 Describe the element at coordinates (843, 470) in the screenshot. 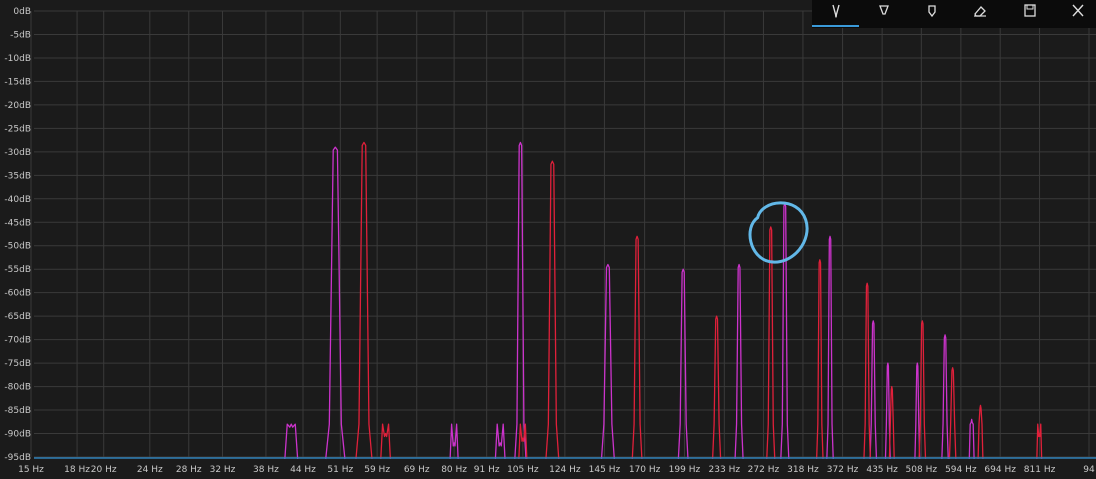

I see `x-tick-label: 372 Hz` at that location.